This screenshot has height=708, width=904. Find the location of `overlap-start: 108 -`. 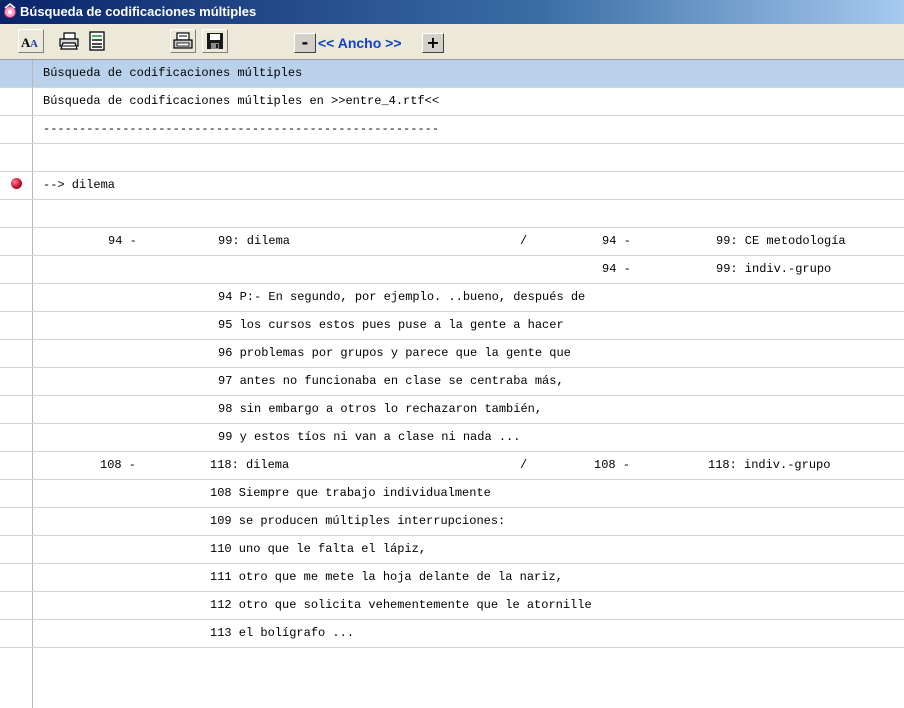

overlap-start: 108 - is located at coordinates (612, 465).